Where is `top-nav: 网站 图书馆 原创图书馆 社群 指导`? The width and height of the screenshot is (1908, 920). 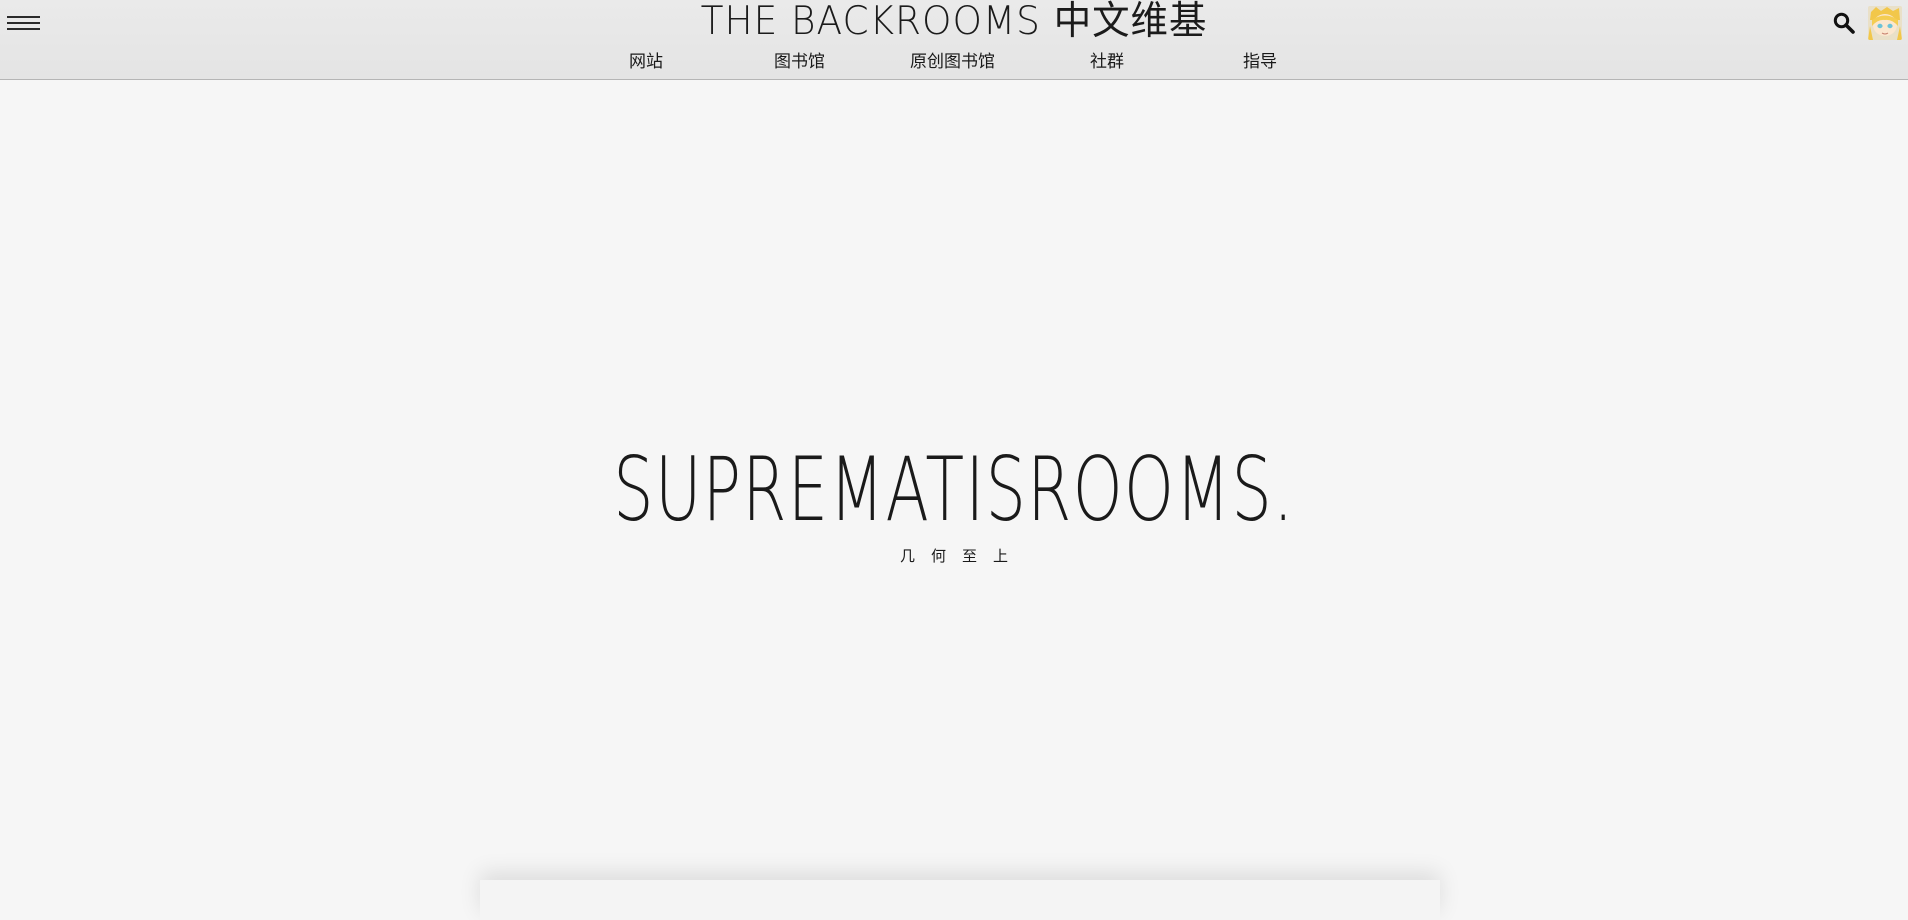
top-nav: 网站 图书馆 原创图书馆 社群 指导 is located at coordinates (954, 62).